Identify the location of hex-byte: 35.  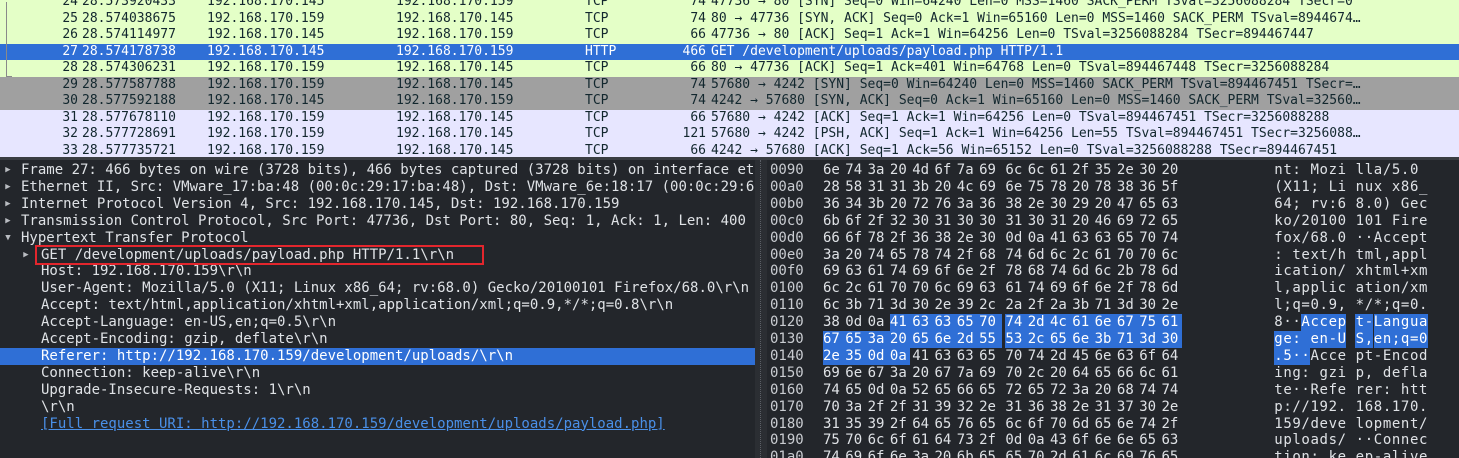
(855, 424).